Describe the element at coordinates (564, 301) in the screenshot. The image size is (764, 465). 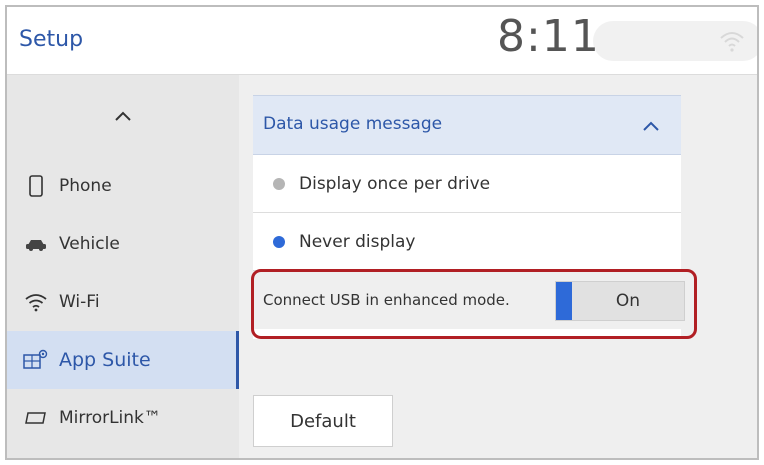
I see `toggle-indicator` at that location.